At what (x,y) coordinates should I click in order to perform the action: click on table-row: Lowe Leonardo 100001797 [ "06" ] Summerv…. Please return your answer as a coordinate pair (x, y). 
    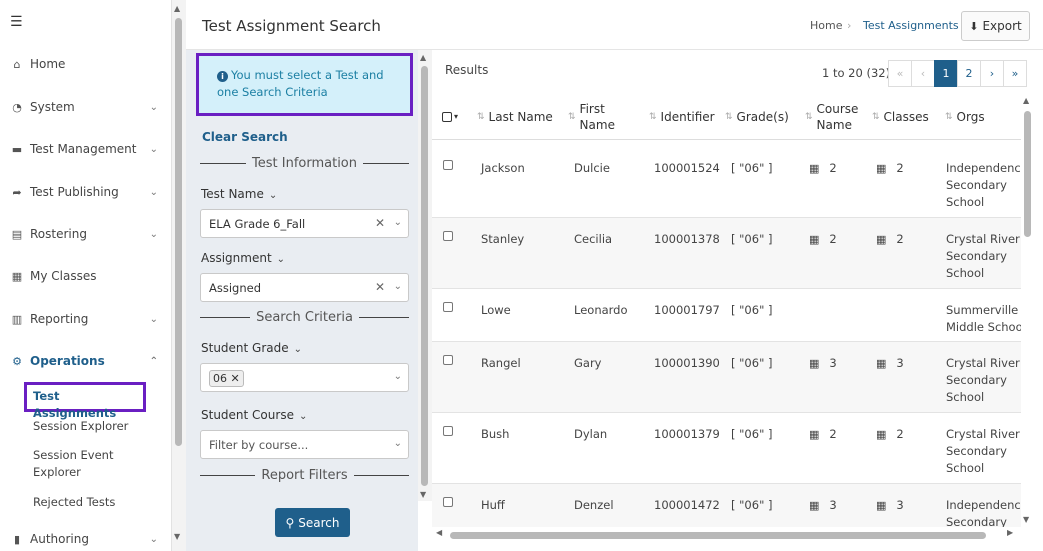
    Looking at the image, I should click on (726, 315).